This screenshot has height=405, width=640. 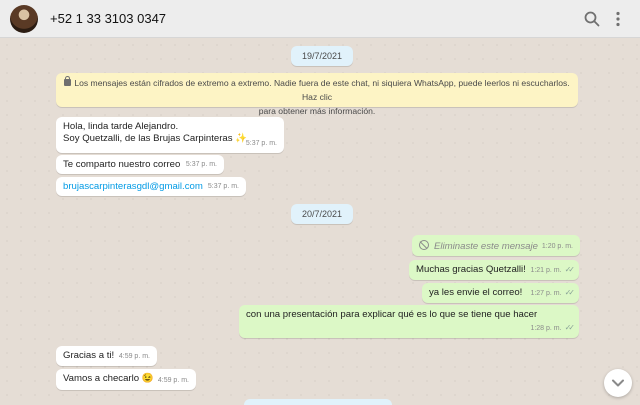 I want to click on contact-name: +52 1 33 3103 0347, so click(x=108, y=18).